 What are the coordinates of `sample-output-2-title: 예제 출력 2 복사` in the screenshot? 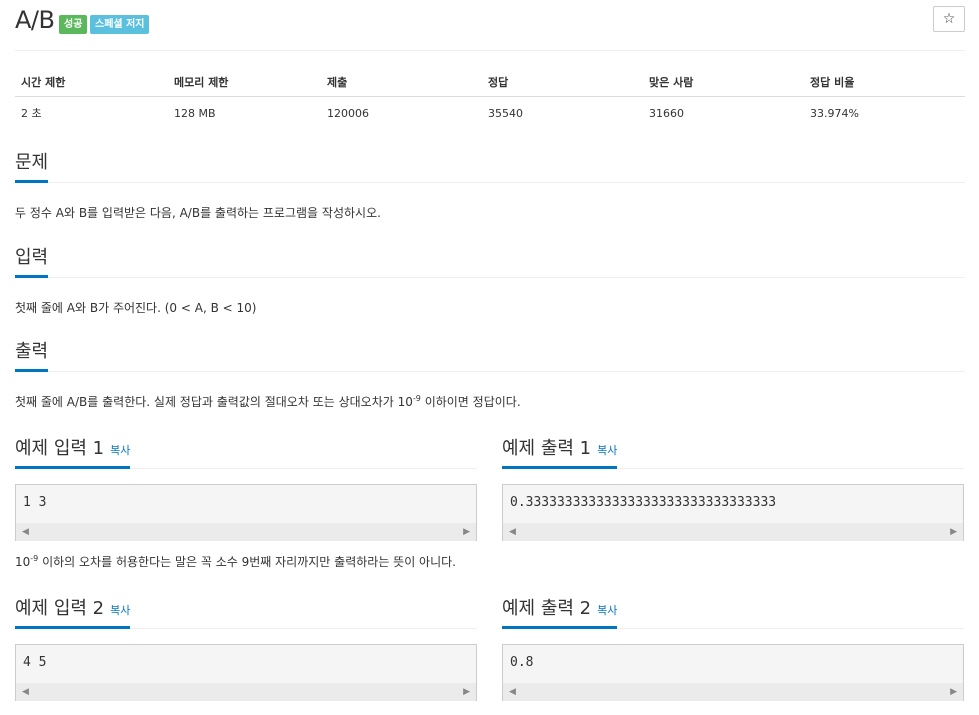 It's located at (560, 611).